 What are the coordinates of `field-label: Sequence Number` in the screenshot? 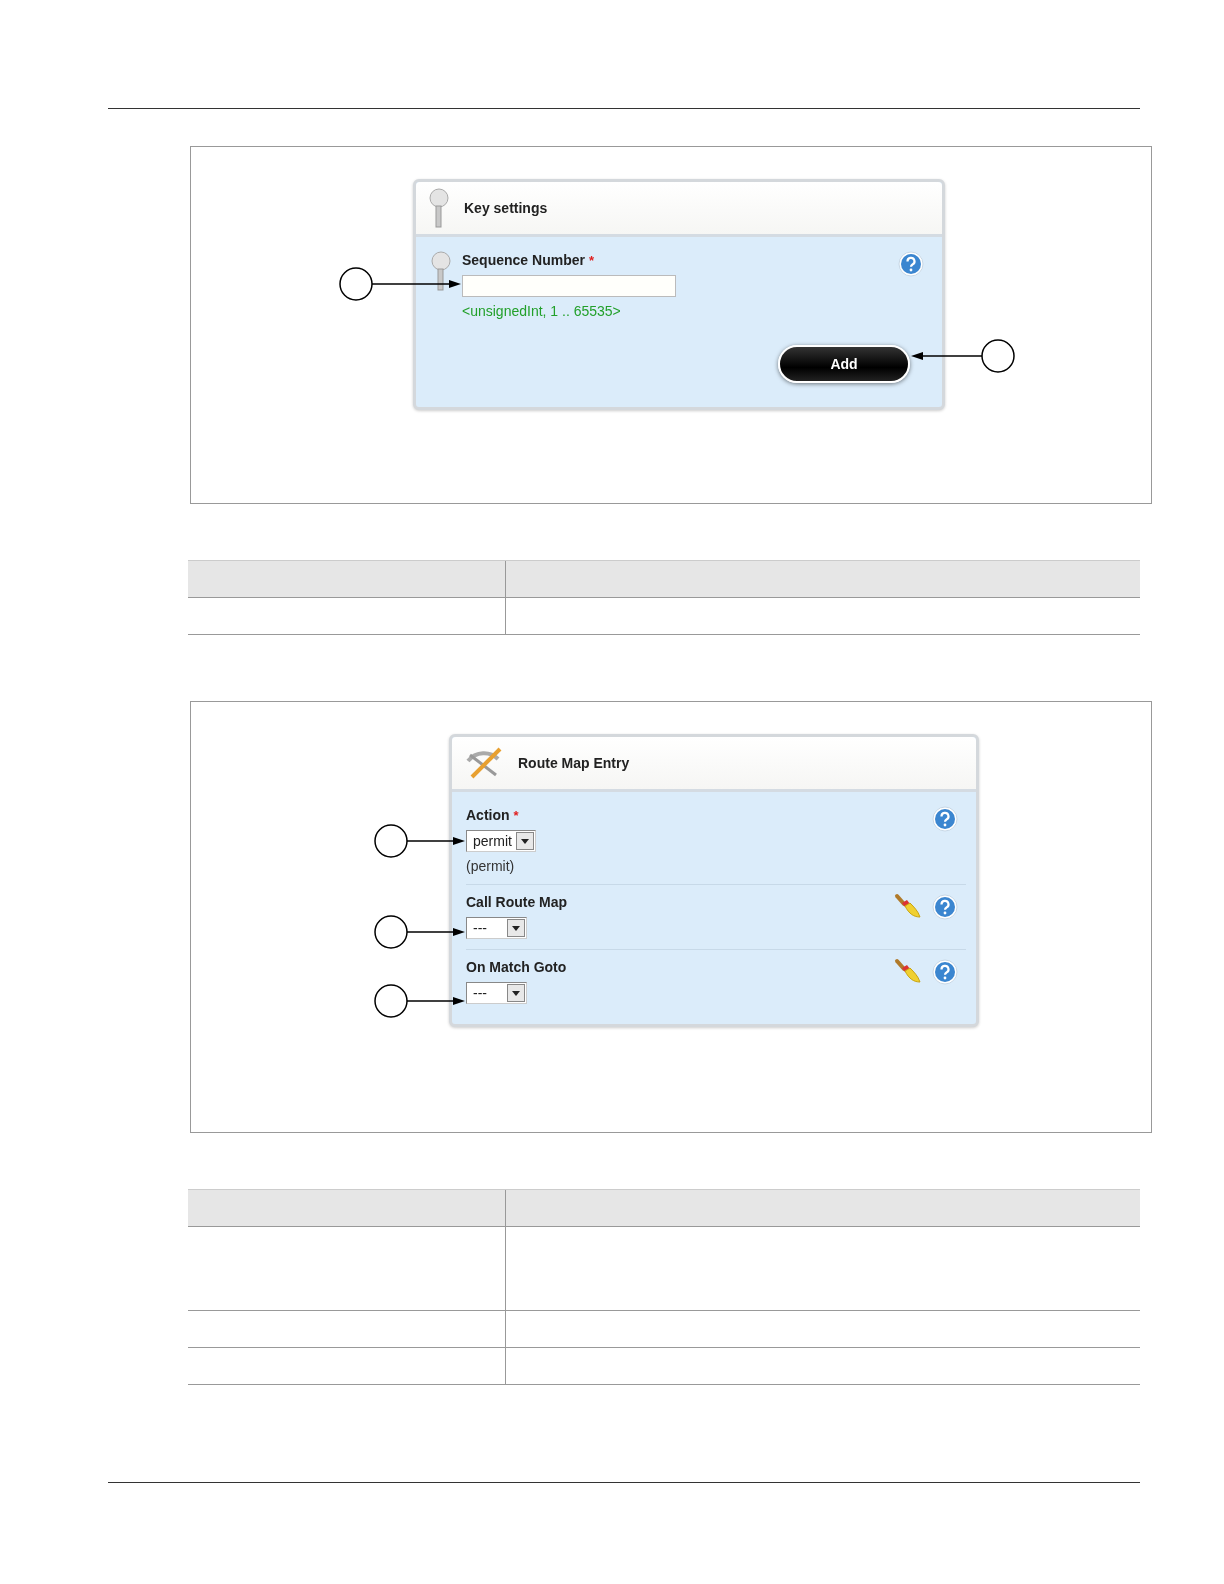 It's located at (523, 260).